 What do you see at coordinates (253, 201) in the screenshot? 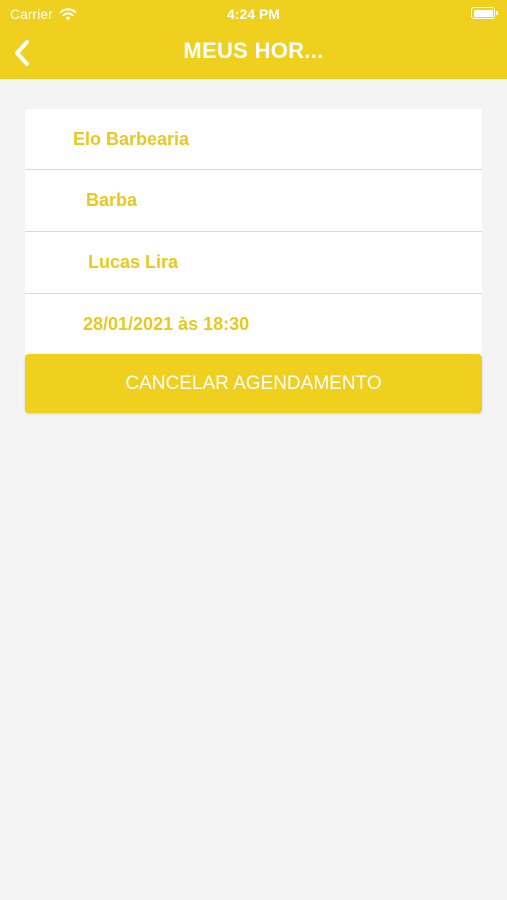
I see `service-row: Barba` at bounding box center [253, 201].